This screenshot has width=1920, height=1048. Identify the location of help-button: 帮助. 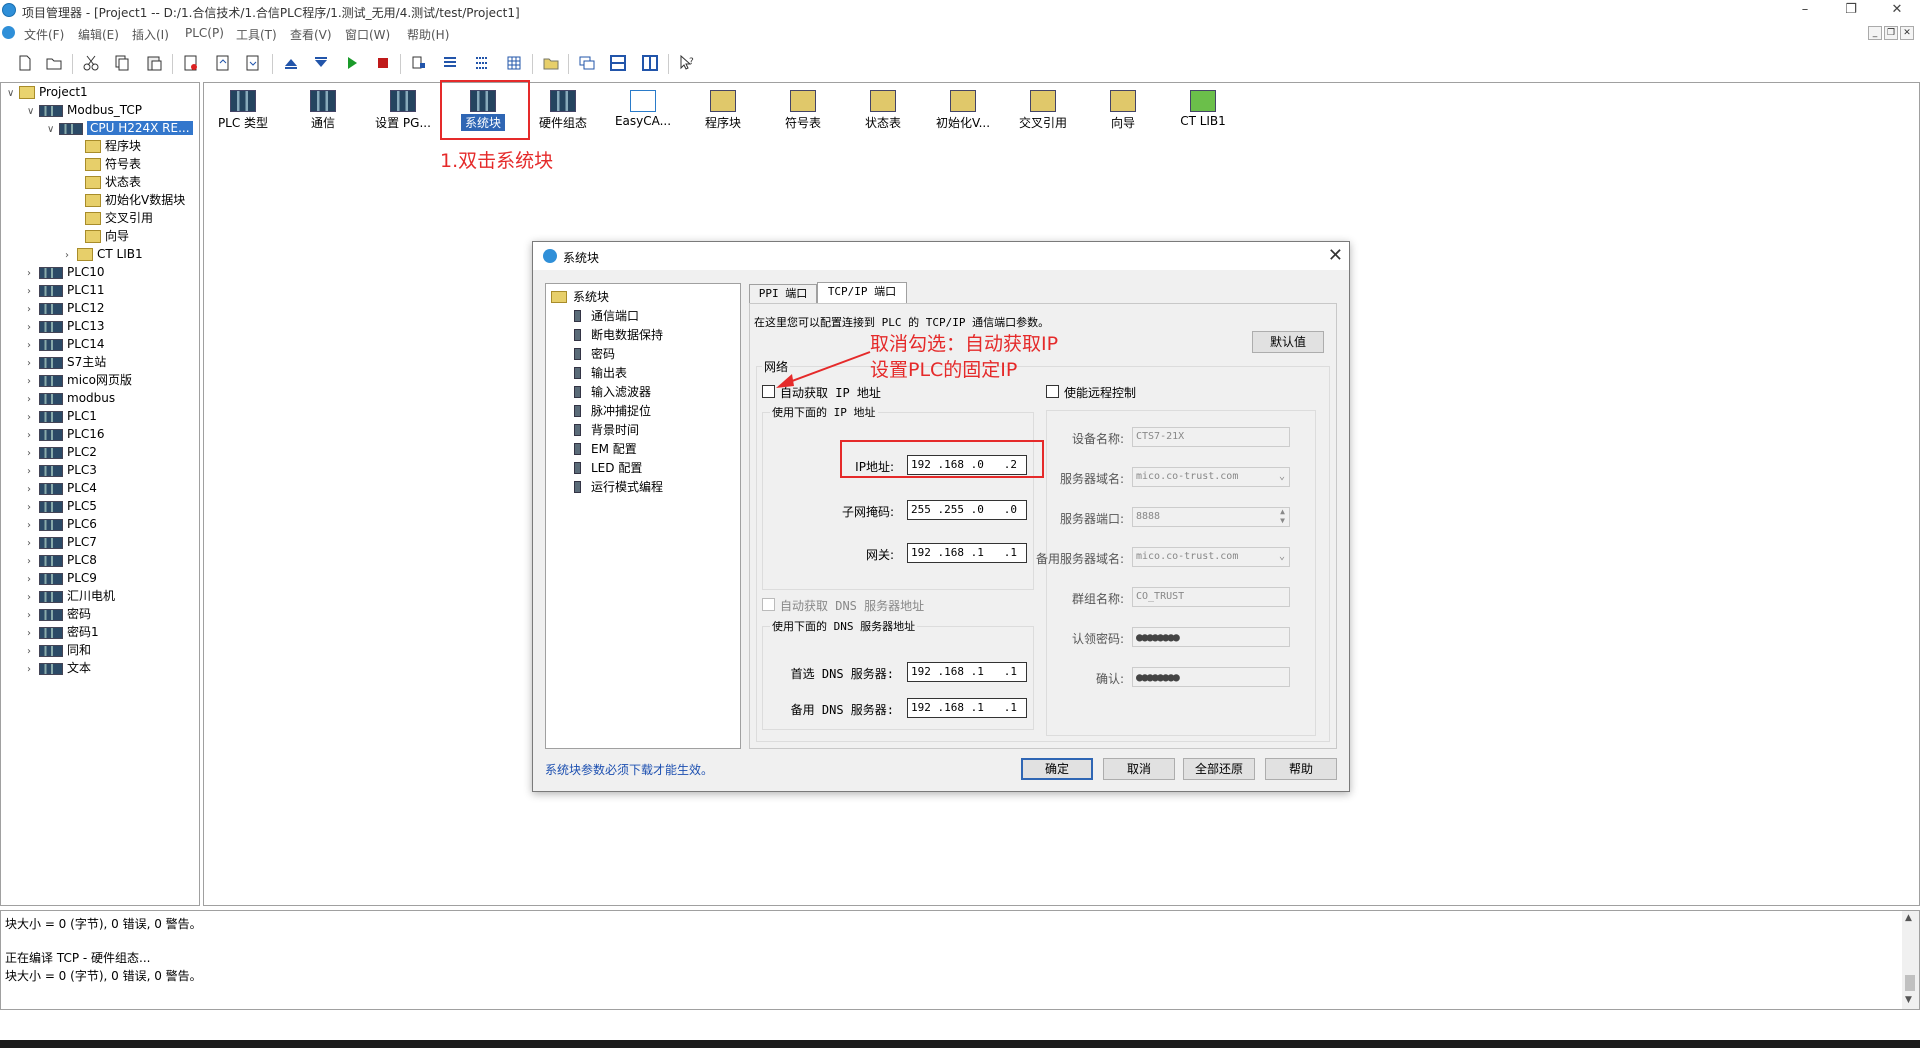
(1301, 769).